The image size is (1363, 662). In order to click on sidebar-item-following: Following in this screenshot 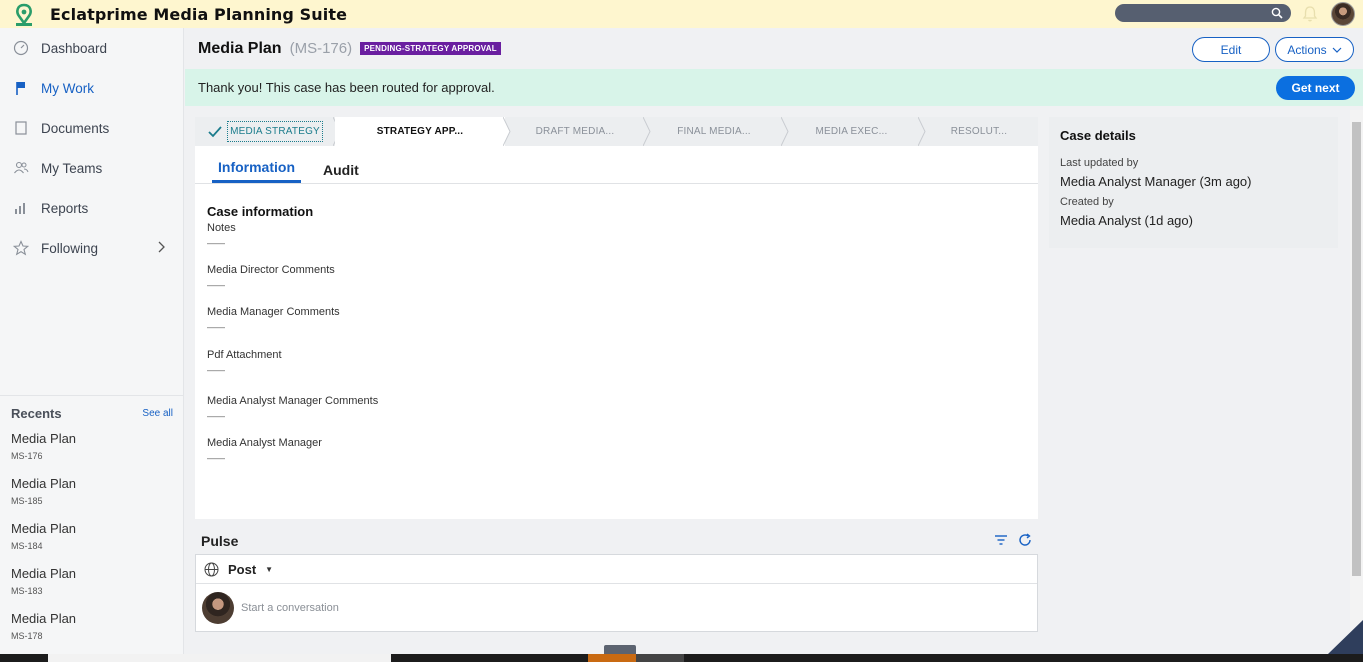, I will do `click(91, 248)`.